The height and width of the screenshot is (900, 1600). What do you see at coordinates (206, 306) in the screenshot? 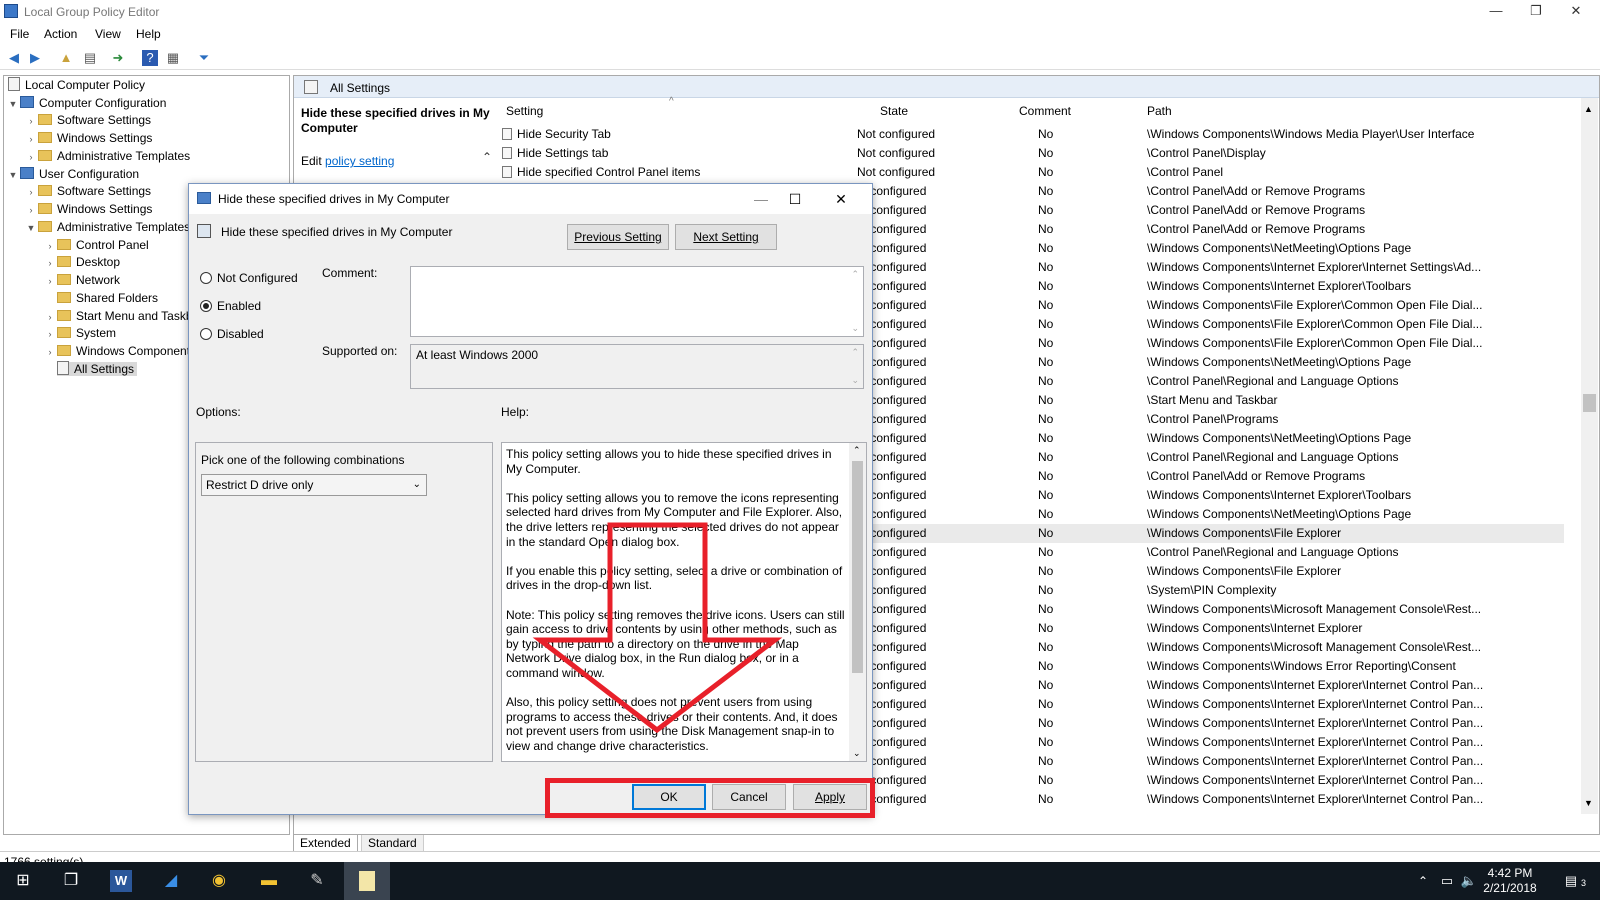
I see `radio-circle-selected` at bounding box center [206, 306].